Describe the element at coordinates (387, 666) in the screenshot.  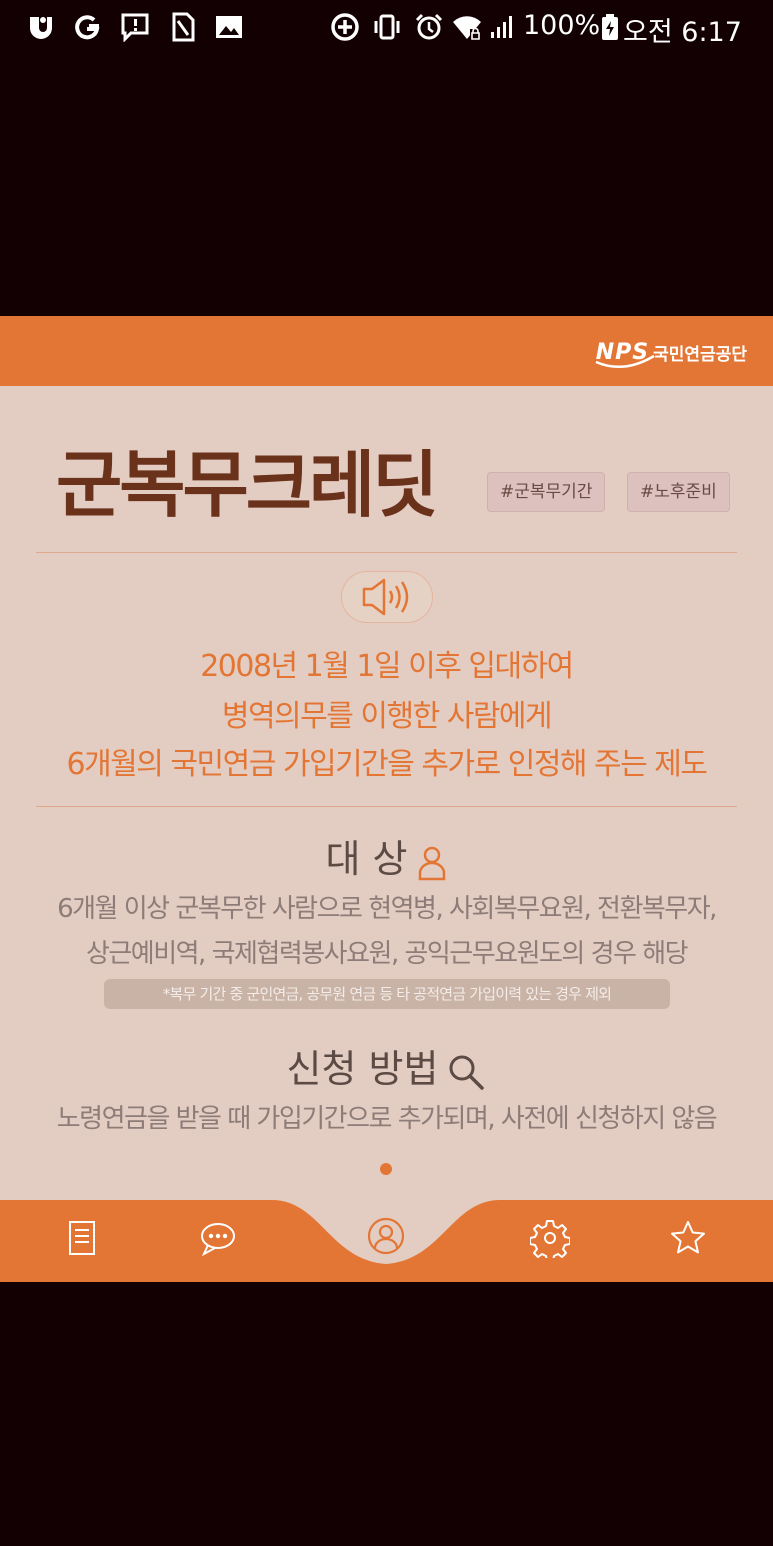
I see `intro-line: 2008년 1월 1일 이후 입대하여` at that location.